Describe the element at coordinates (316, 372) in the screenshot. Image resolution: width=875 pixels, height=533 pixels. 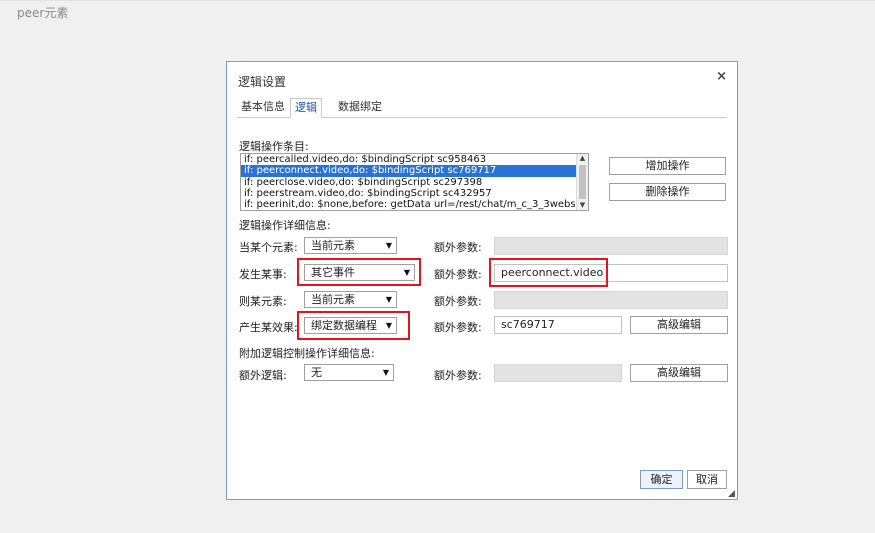
I see `extra-logic-select-value: 无` at that location.